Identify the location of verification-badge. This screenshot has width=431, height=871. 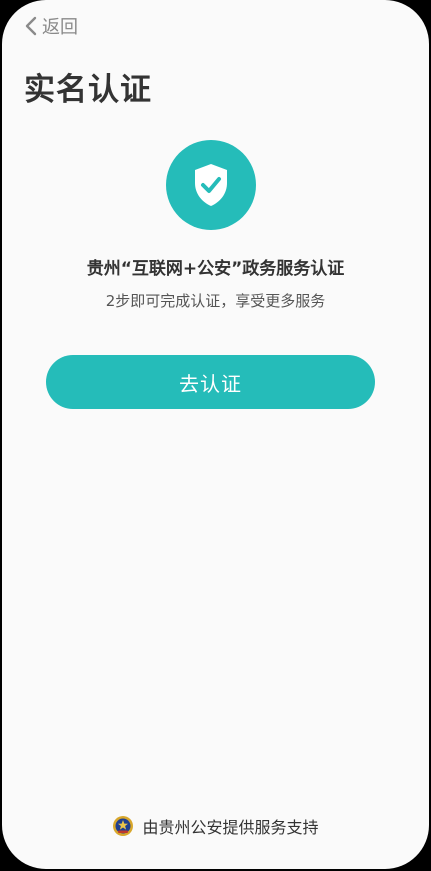
(211, 185).